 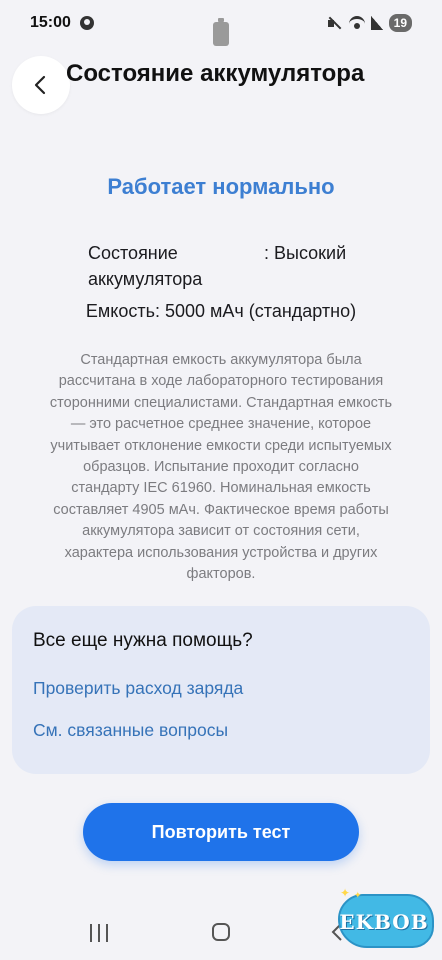 What do you see at coordinates (221, 832) in the screenshot?
I see `retry-test-button: Повторить тест` at bounding box center [221, 832].